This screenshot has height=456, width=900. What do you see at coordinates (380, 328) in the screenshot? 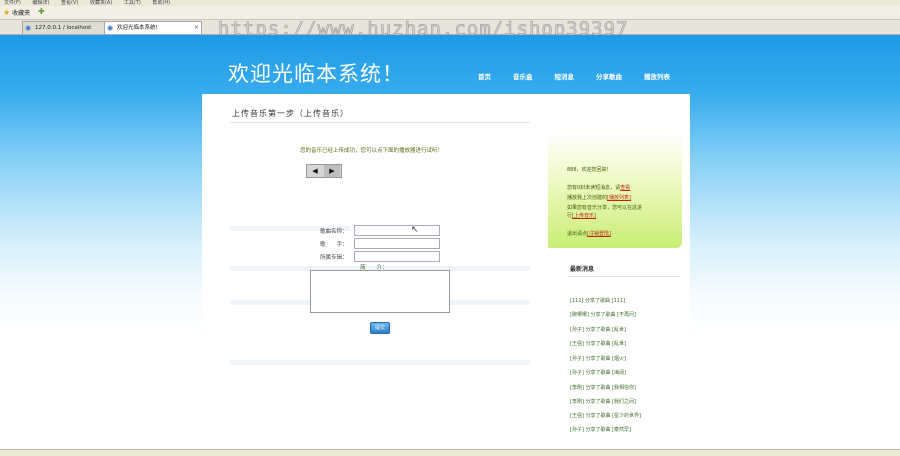
I see `submit-button: 提交` at bounding box center [380, 328].